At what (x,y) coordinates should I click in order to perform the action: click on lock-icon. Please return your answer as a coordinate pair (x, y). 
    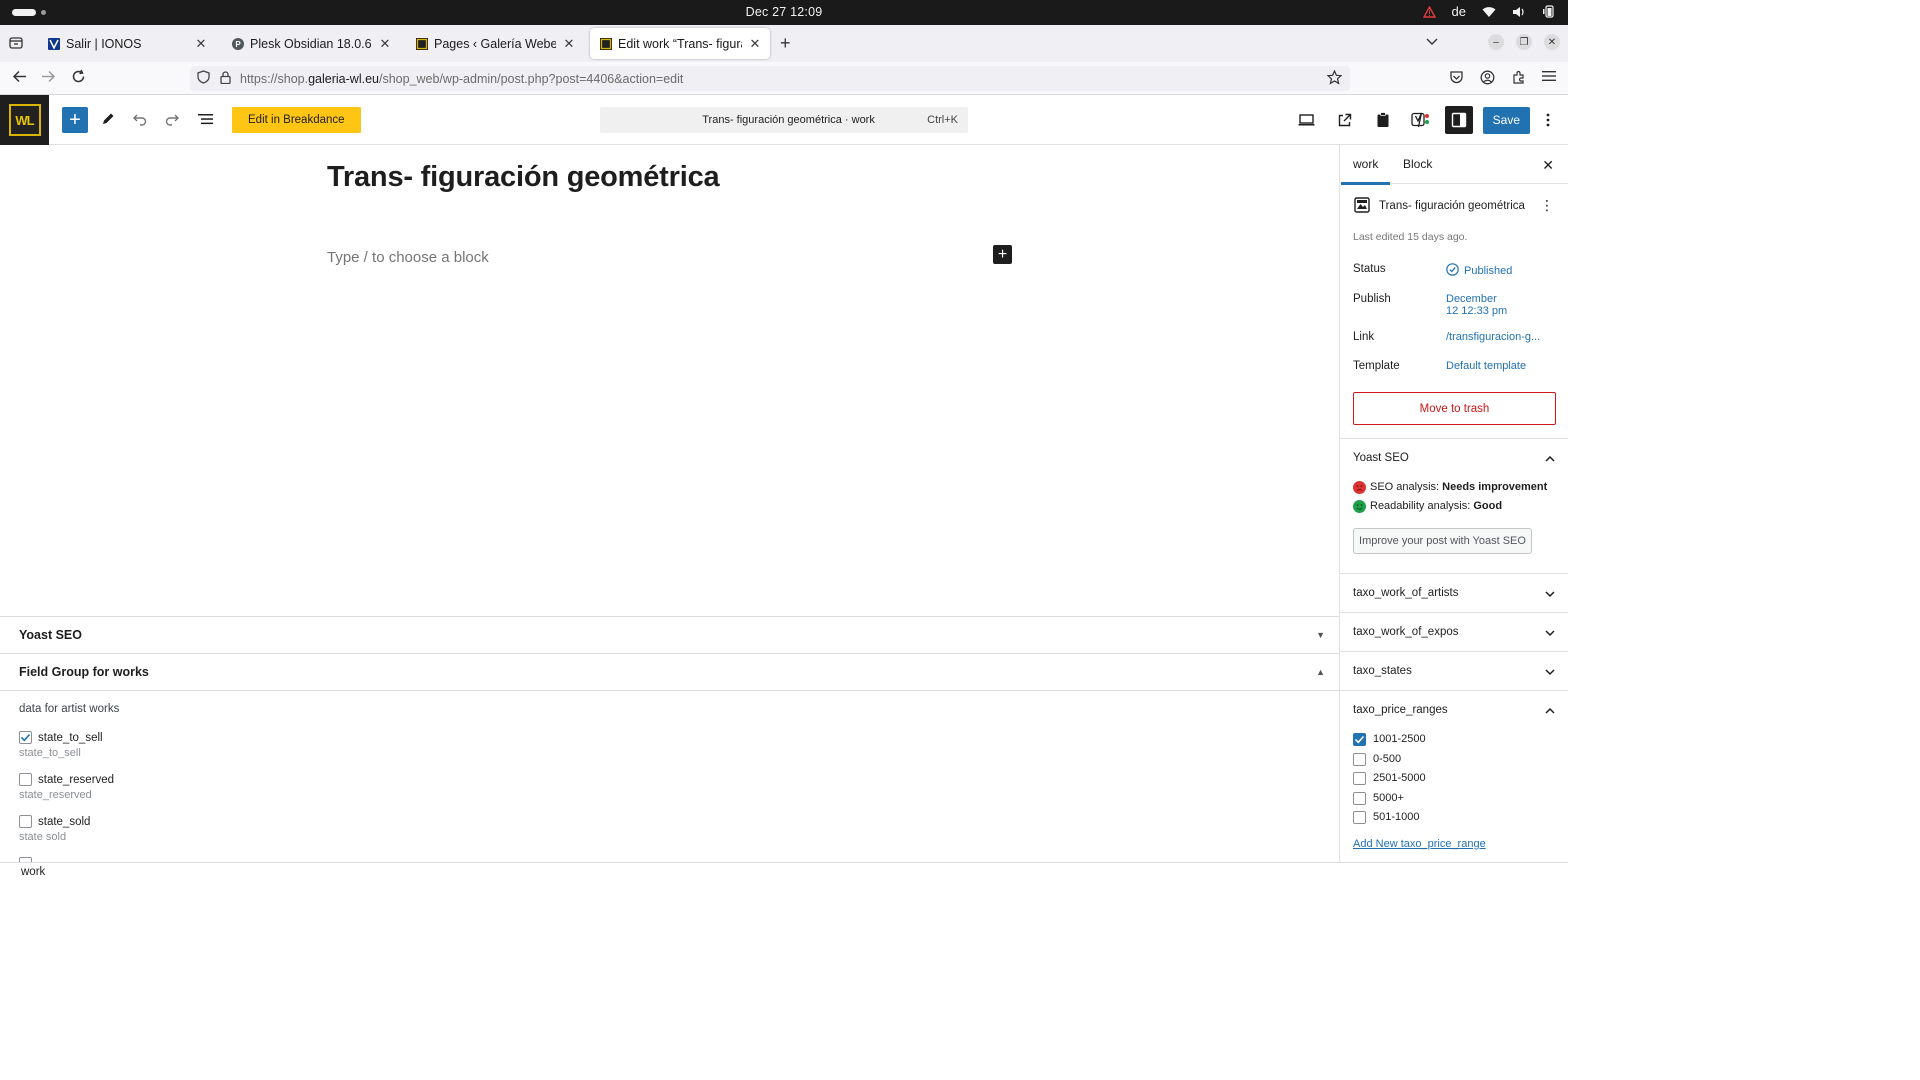
    Looking at the image, I should click on (225, 78).